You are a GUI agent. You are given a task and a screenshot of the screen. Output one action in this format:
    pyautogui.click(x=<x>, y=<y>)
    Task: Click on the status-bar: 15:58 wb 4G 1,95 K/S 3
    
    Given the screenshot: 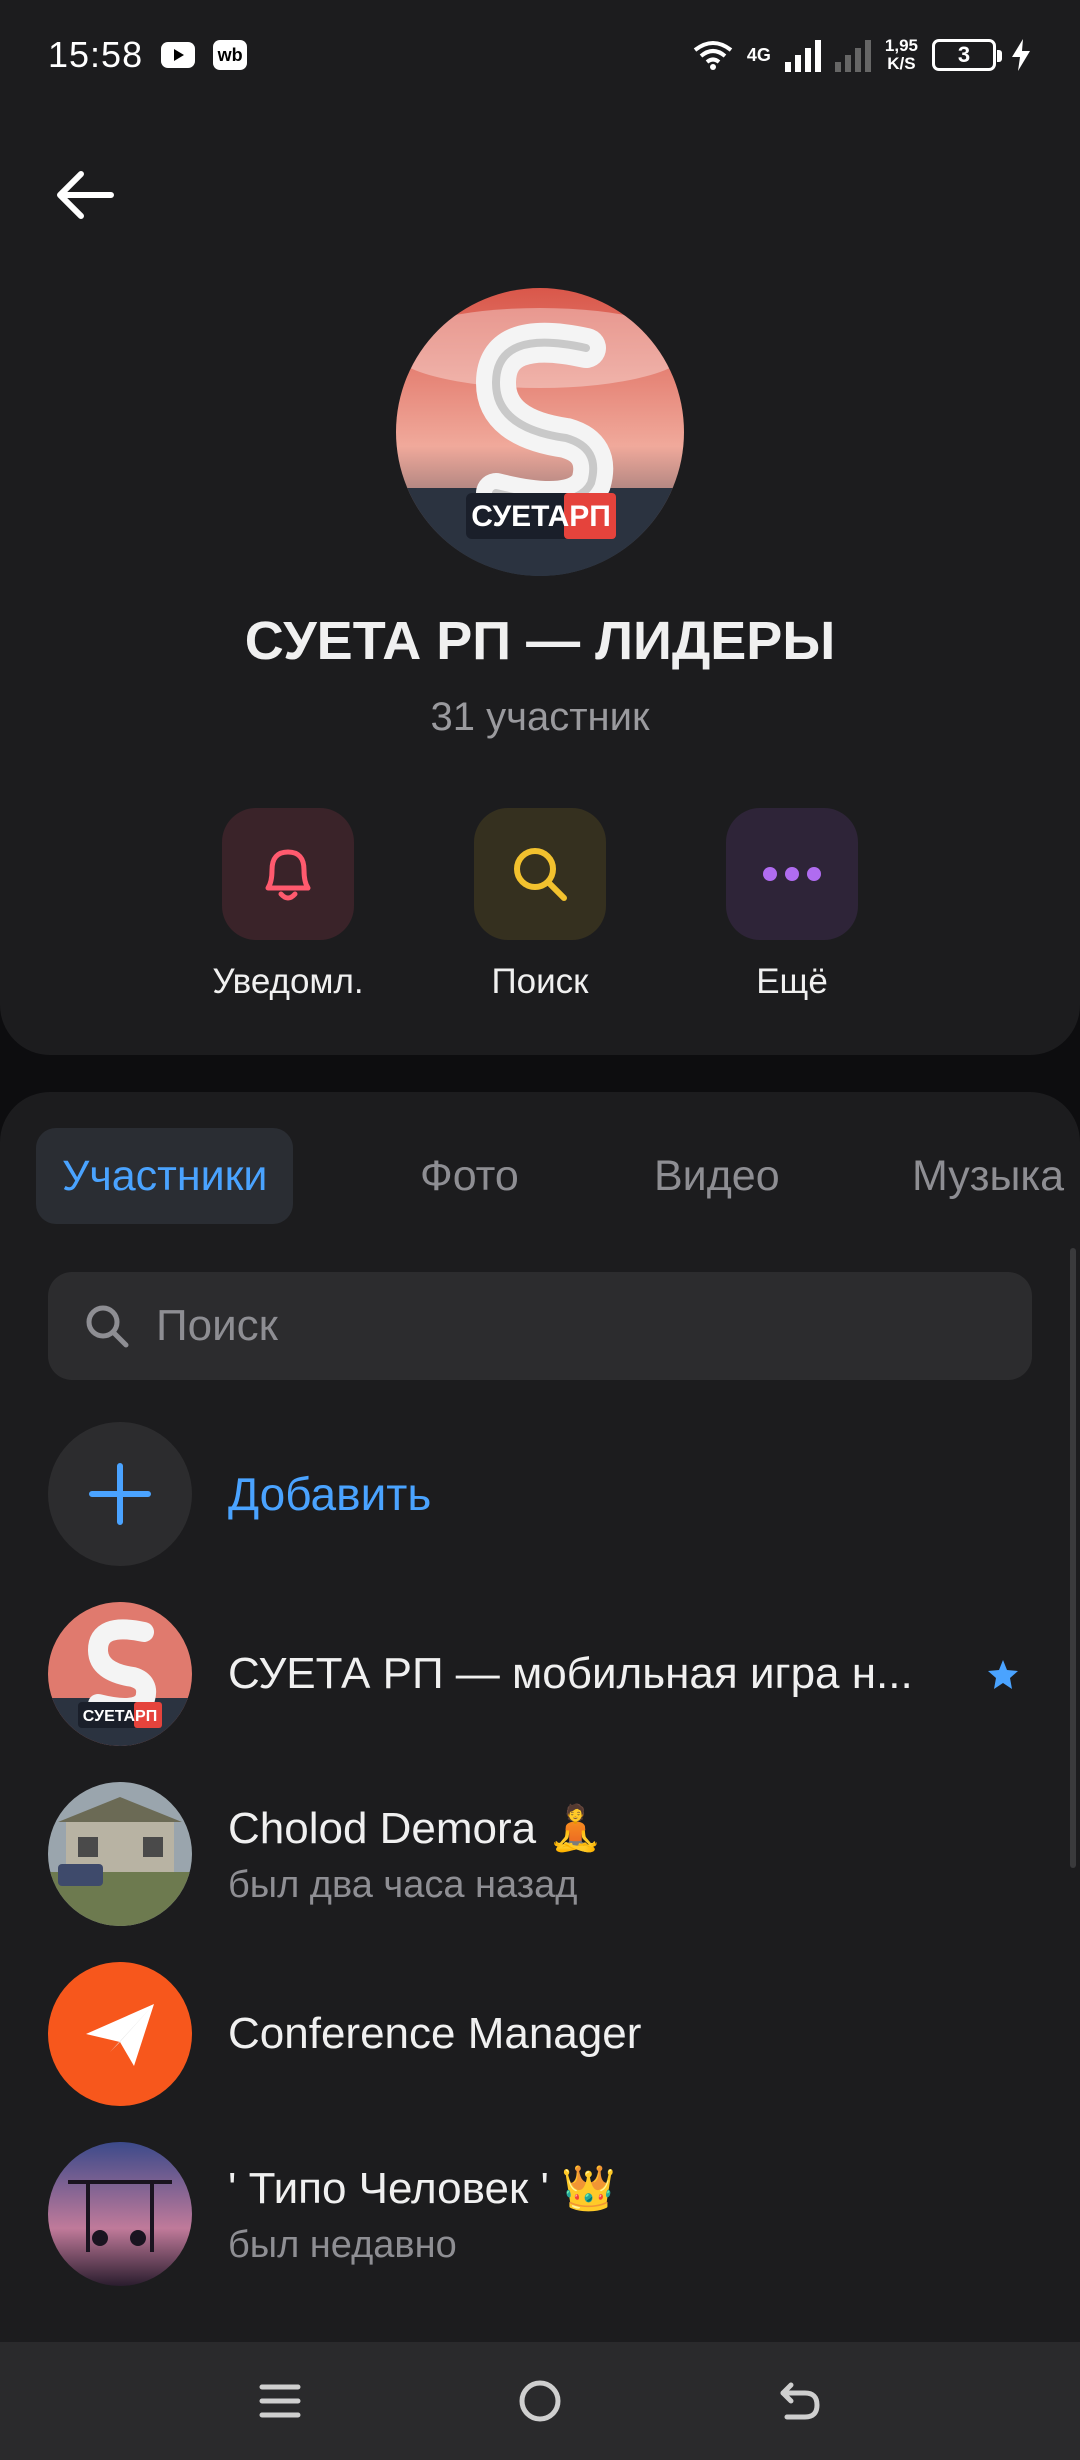 What is the action you would take?
    pyautogui.click(x=540, y=55)
    